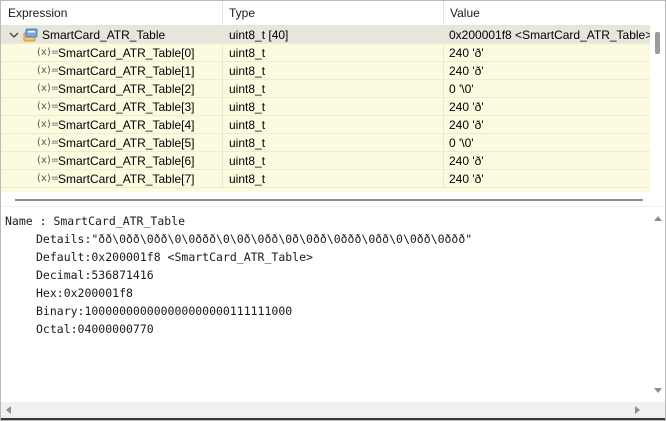 This screenshot has width=666, height=421. I want to click on details-horizontal-scrollbar, so click(333, 410).